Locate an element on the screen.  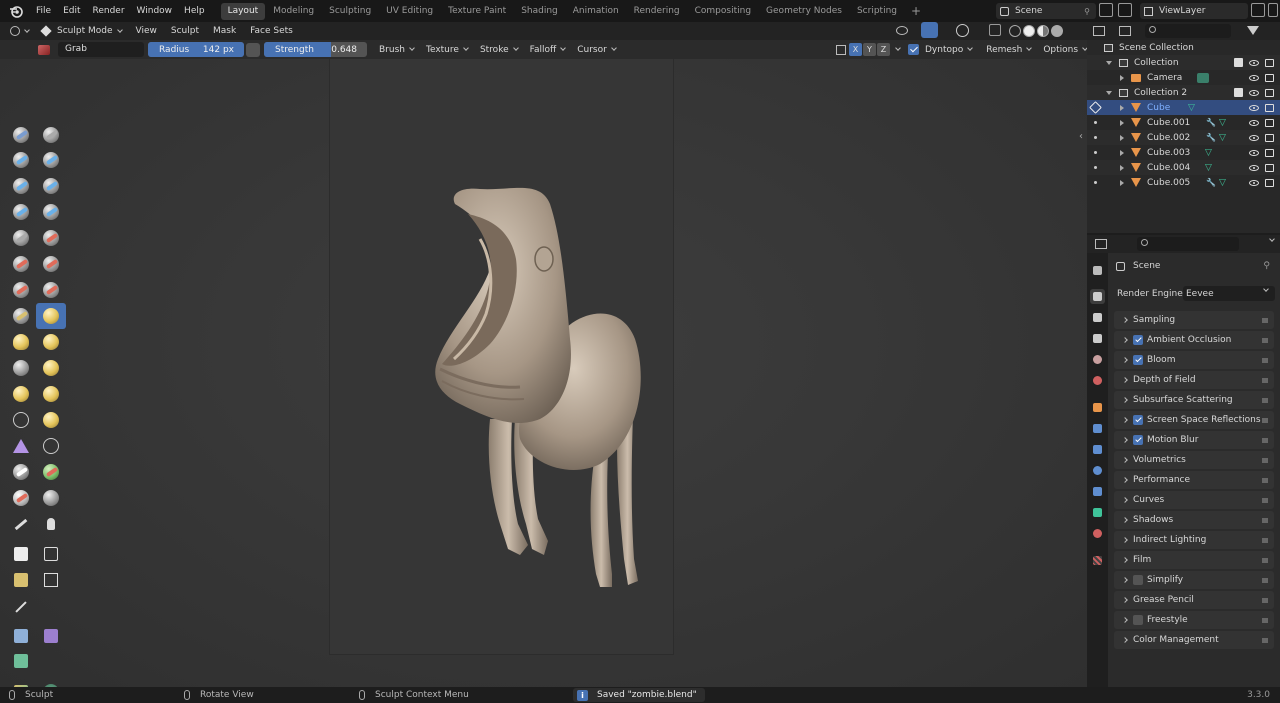
scrape-tool is located at coordinates (21, 290).